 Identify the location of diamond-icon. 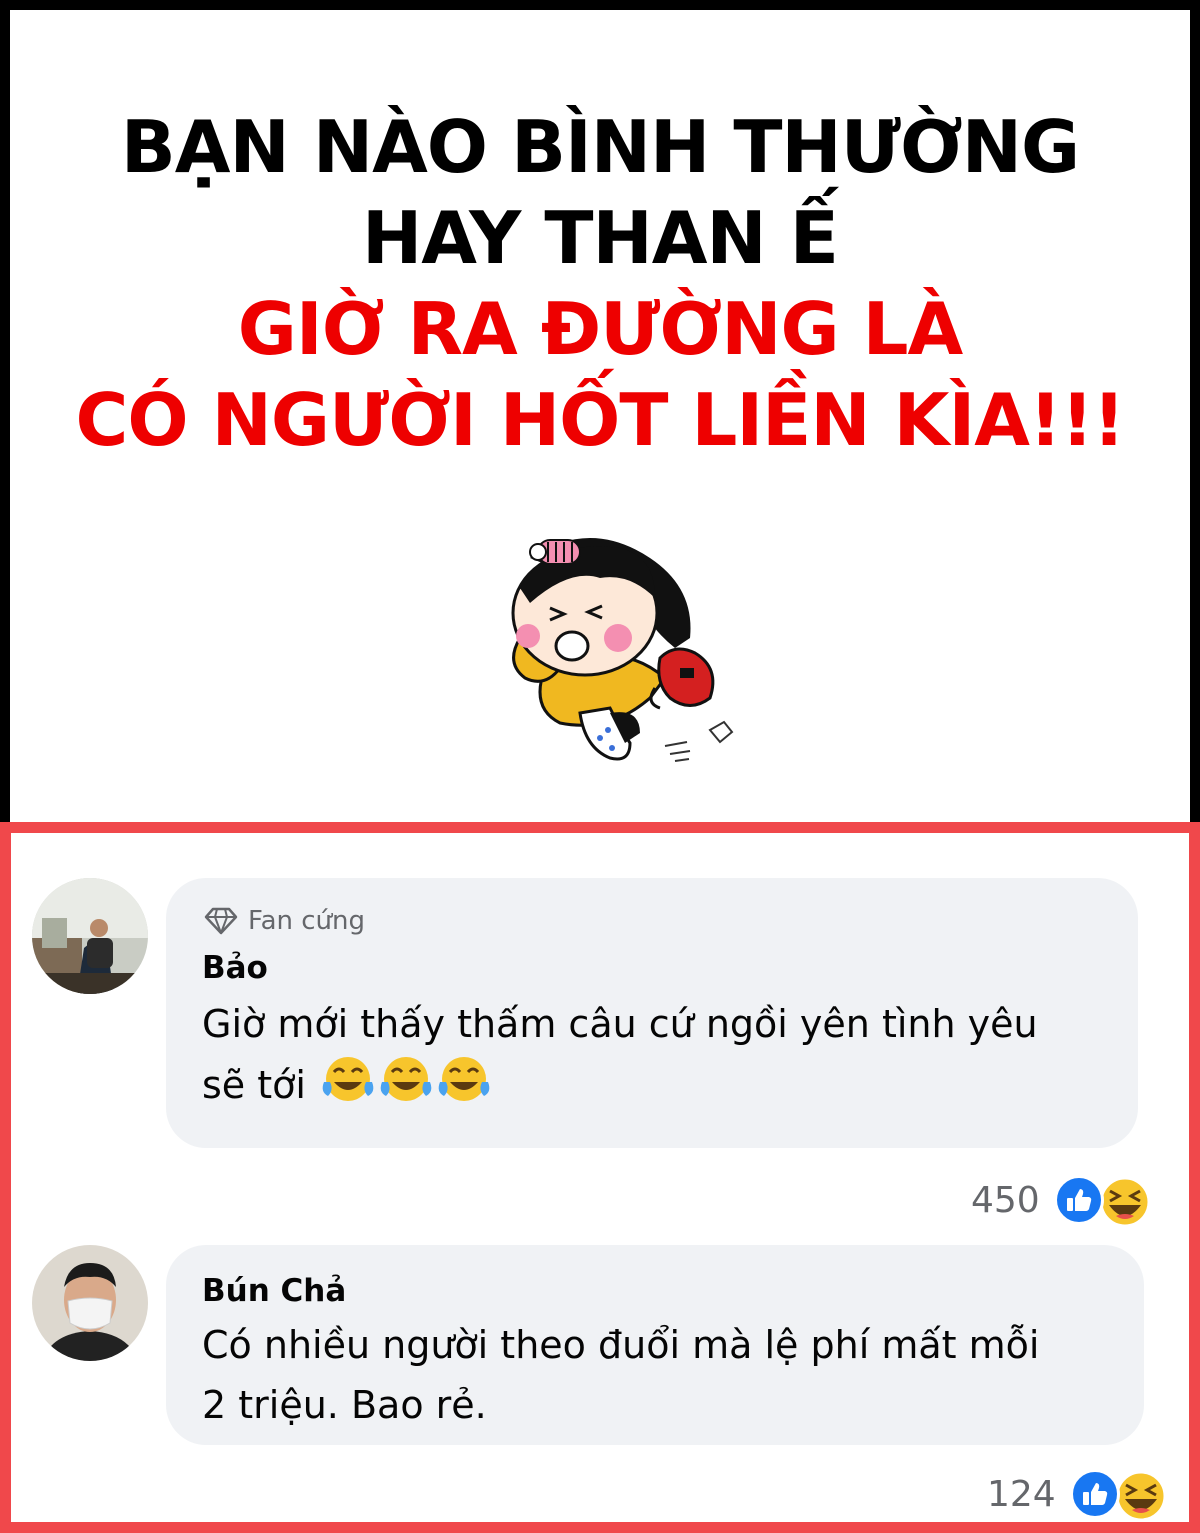
(221, 921).